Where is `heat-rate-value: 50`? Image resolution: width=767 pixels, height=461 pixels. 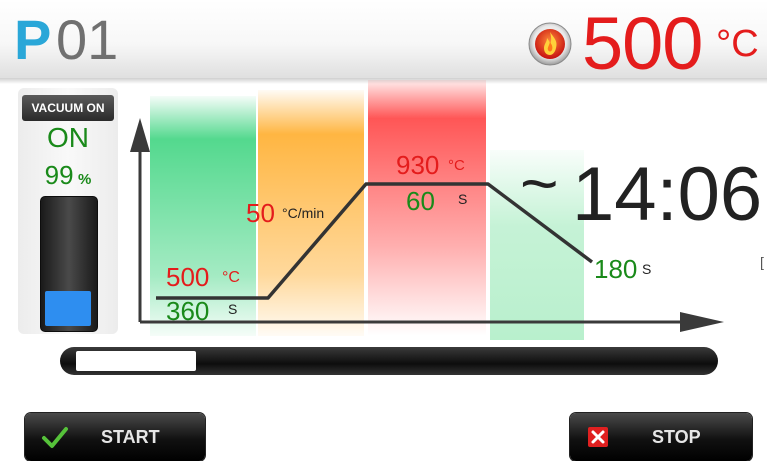 heat-rate-value: 50 is located at coordinates (260, 213).